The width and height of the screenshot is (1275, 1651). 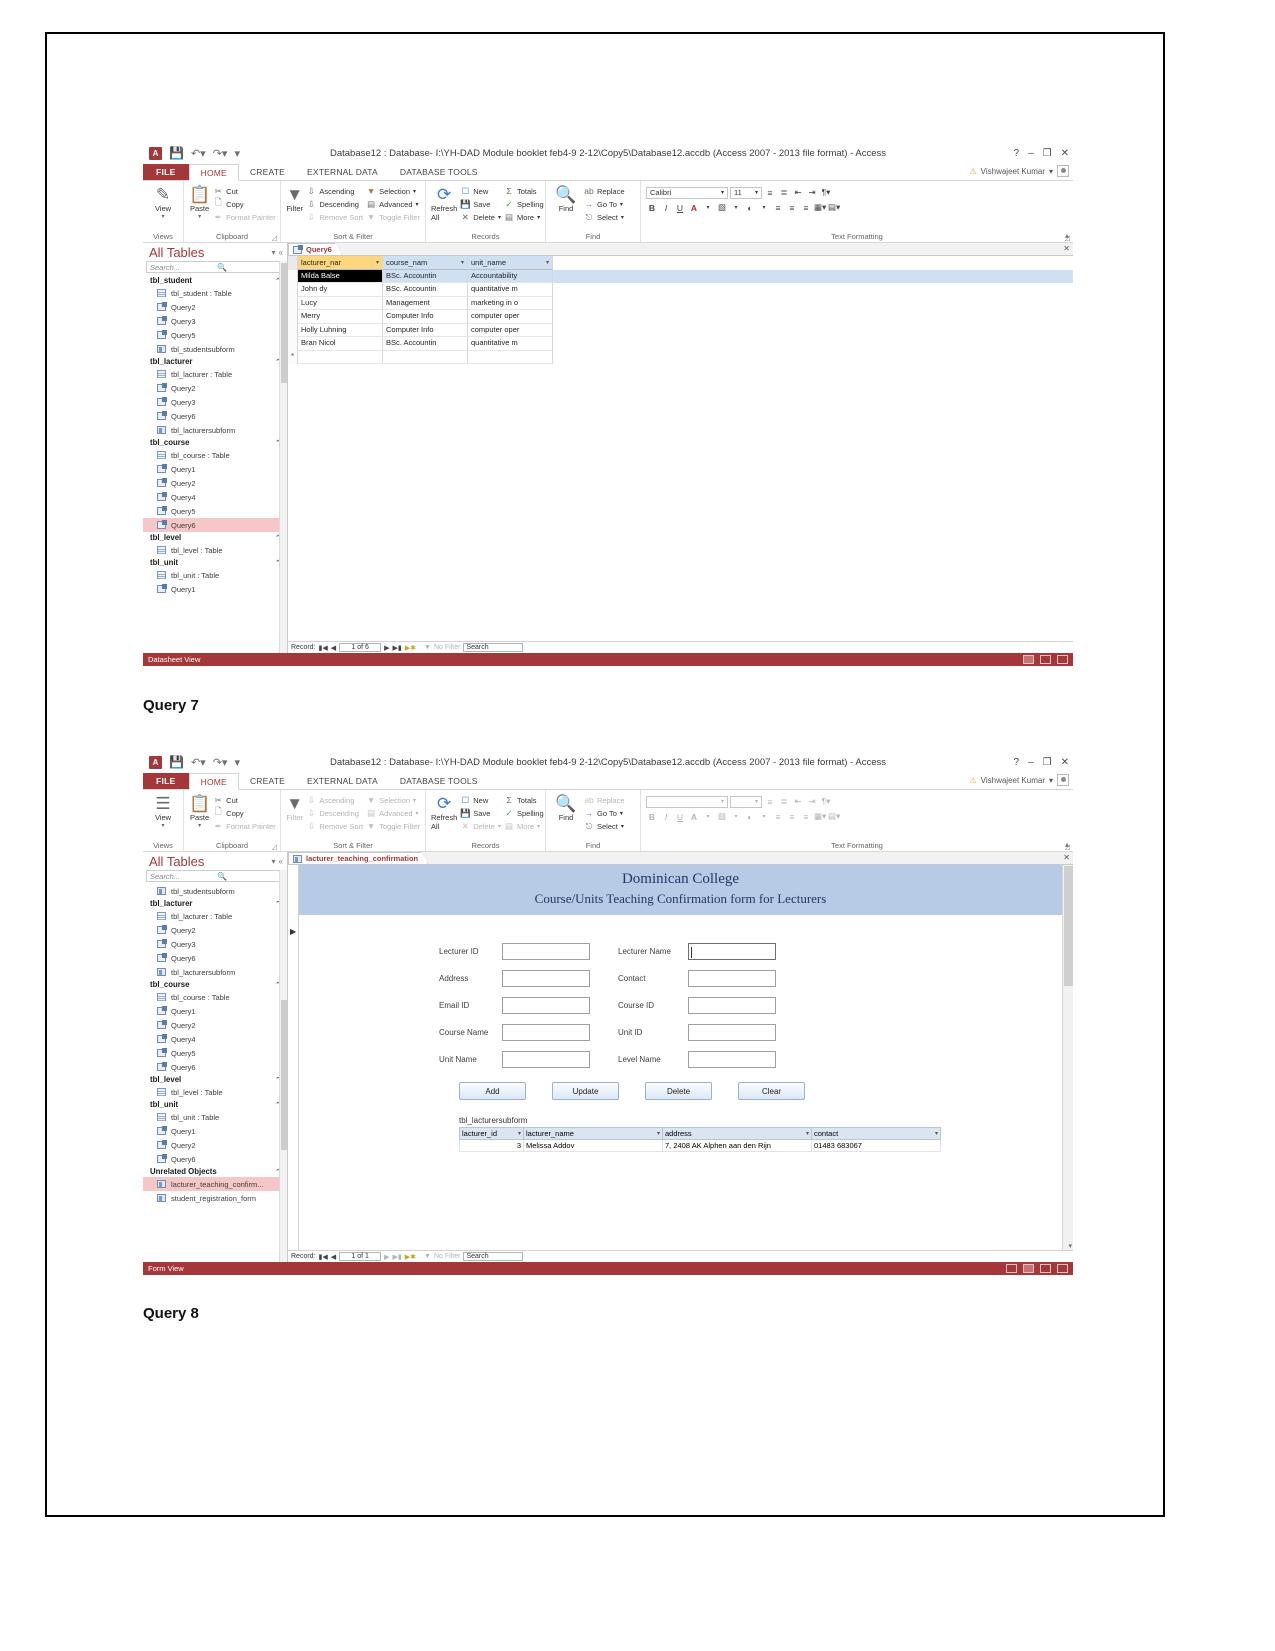 I want to click on first-record-icon: ▮◀, so click(x=323, y=648).